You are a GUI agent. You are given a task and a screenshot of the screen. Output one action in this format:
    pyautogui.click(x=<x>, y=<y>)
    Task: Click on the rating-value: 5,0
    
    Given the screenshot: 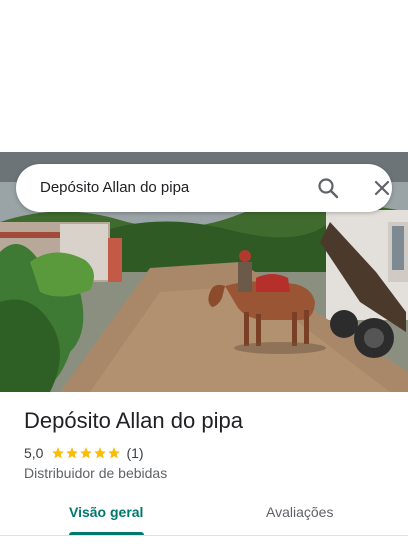 What is the action you would take?
    pyautogui.click(x=34, y=453)
    